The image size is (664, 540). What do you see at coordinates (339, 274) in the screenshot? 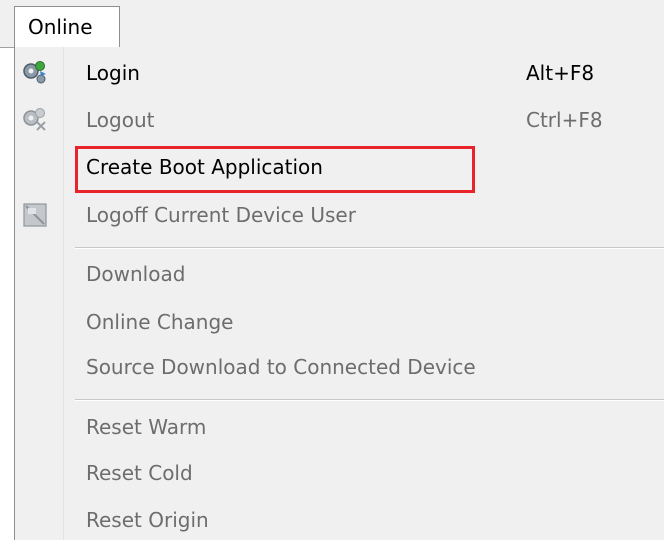
I see `menu-item-download: Download` at bounding box center [339, 274].